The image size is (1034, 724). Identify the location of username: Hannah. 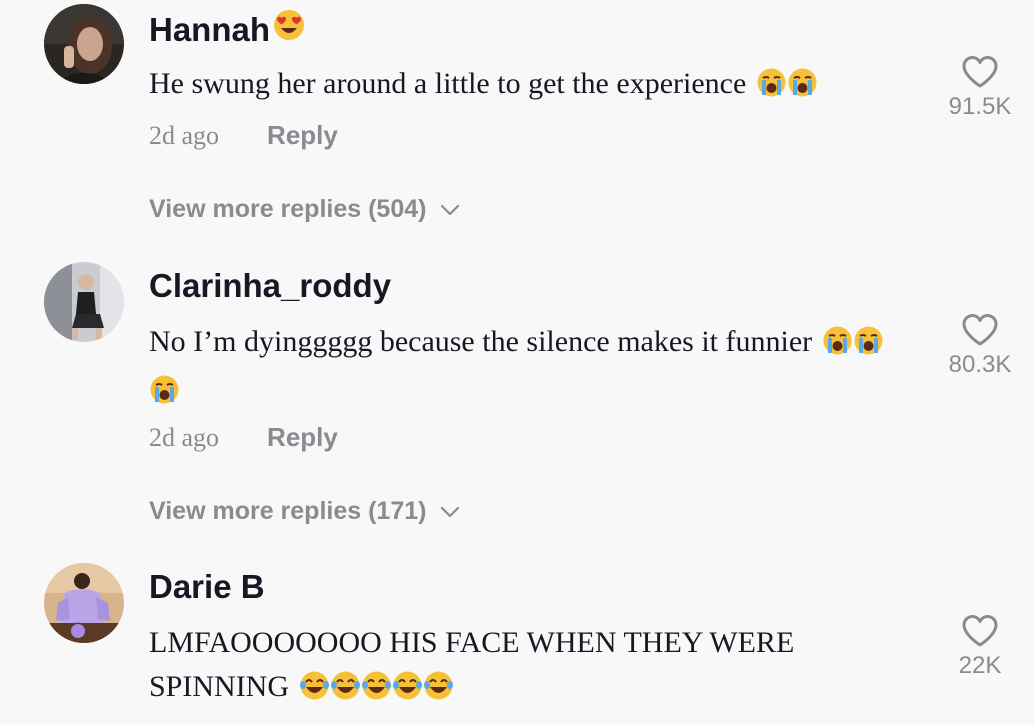
(227, 29).